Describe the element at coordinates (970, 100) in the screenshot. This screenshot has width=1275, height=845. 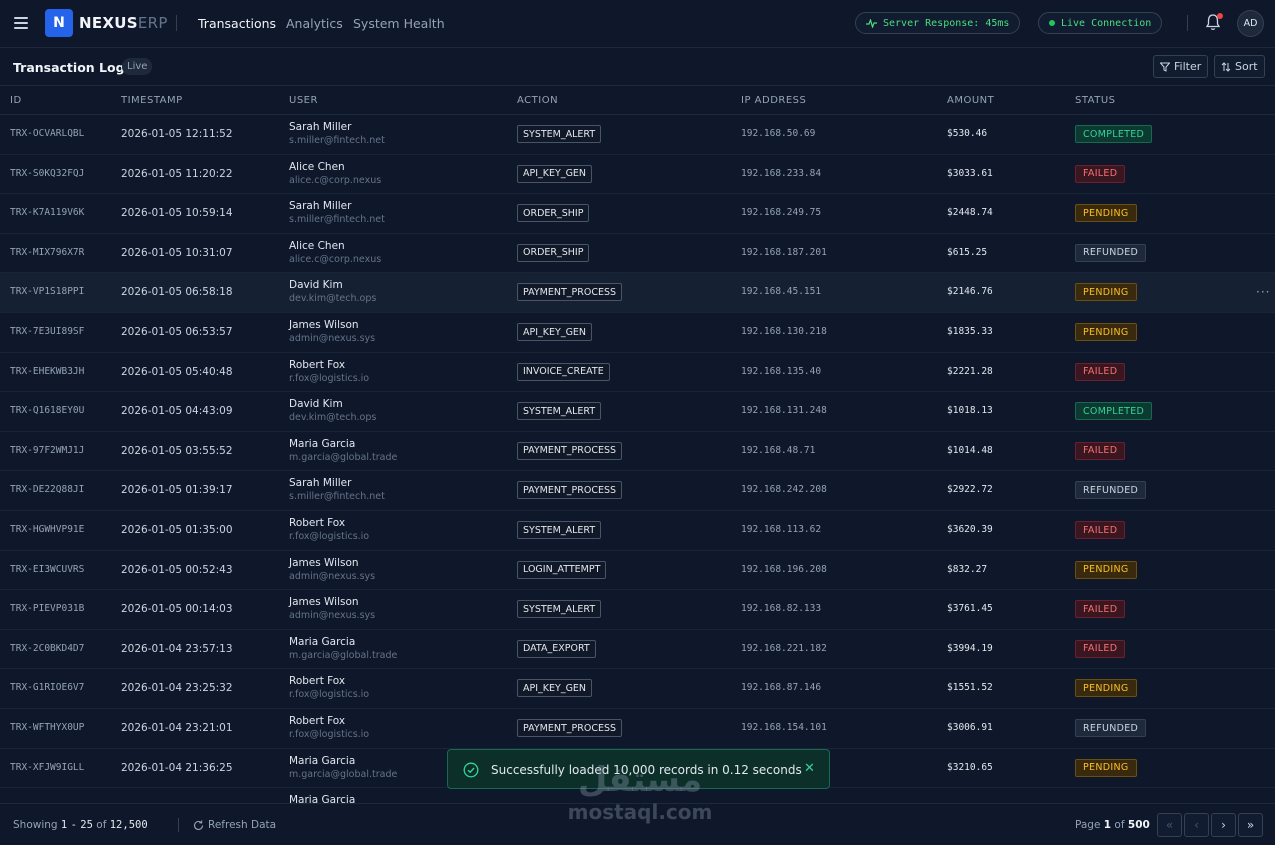
I see `column-header-amount: AMOUNT` at that location.